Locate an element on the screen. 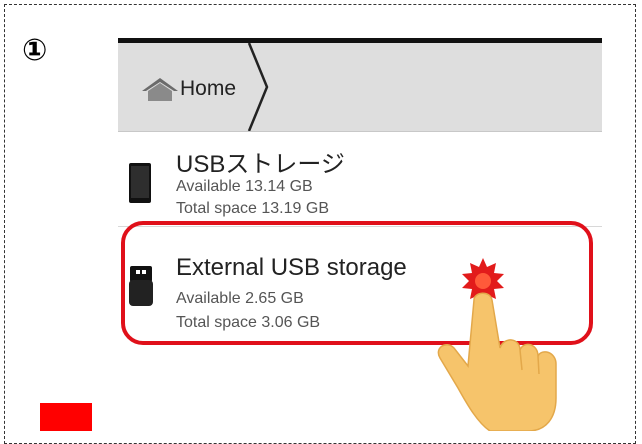  tap-marker is located at coordinates (66, 417).